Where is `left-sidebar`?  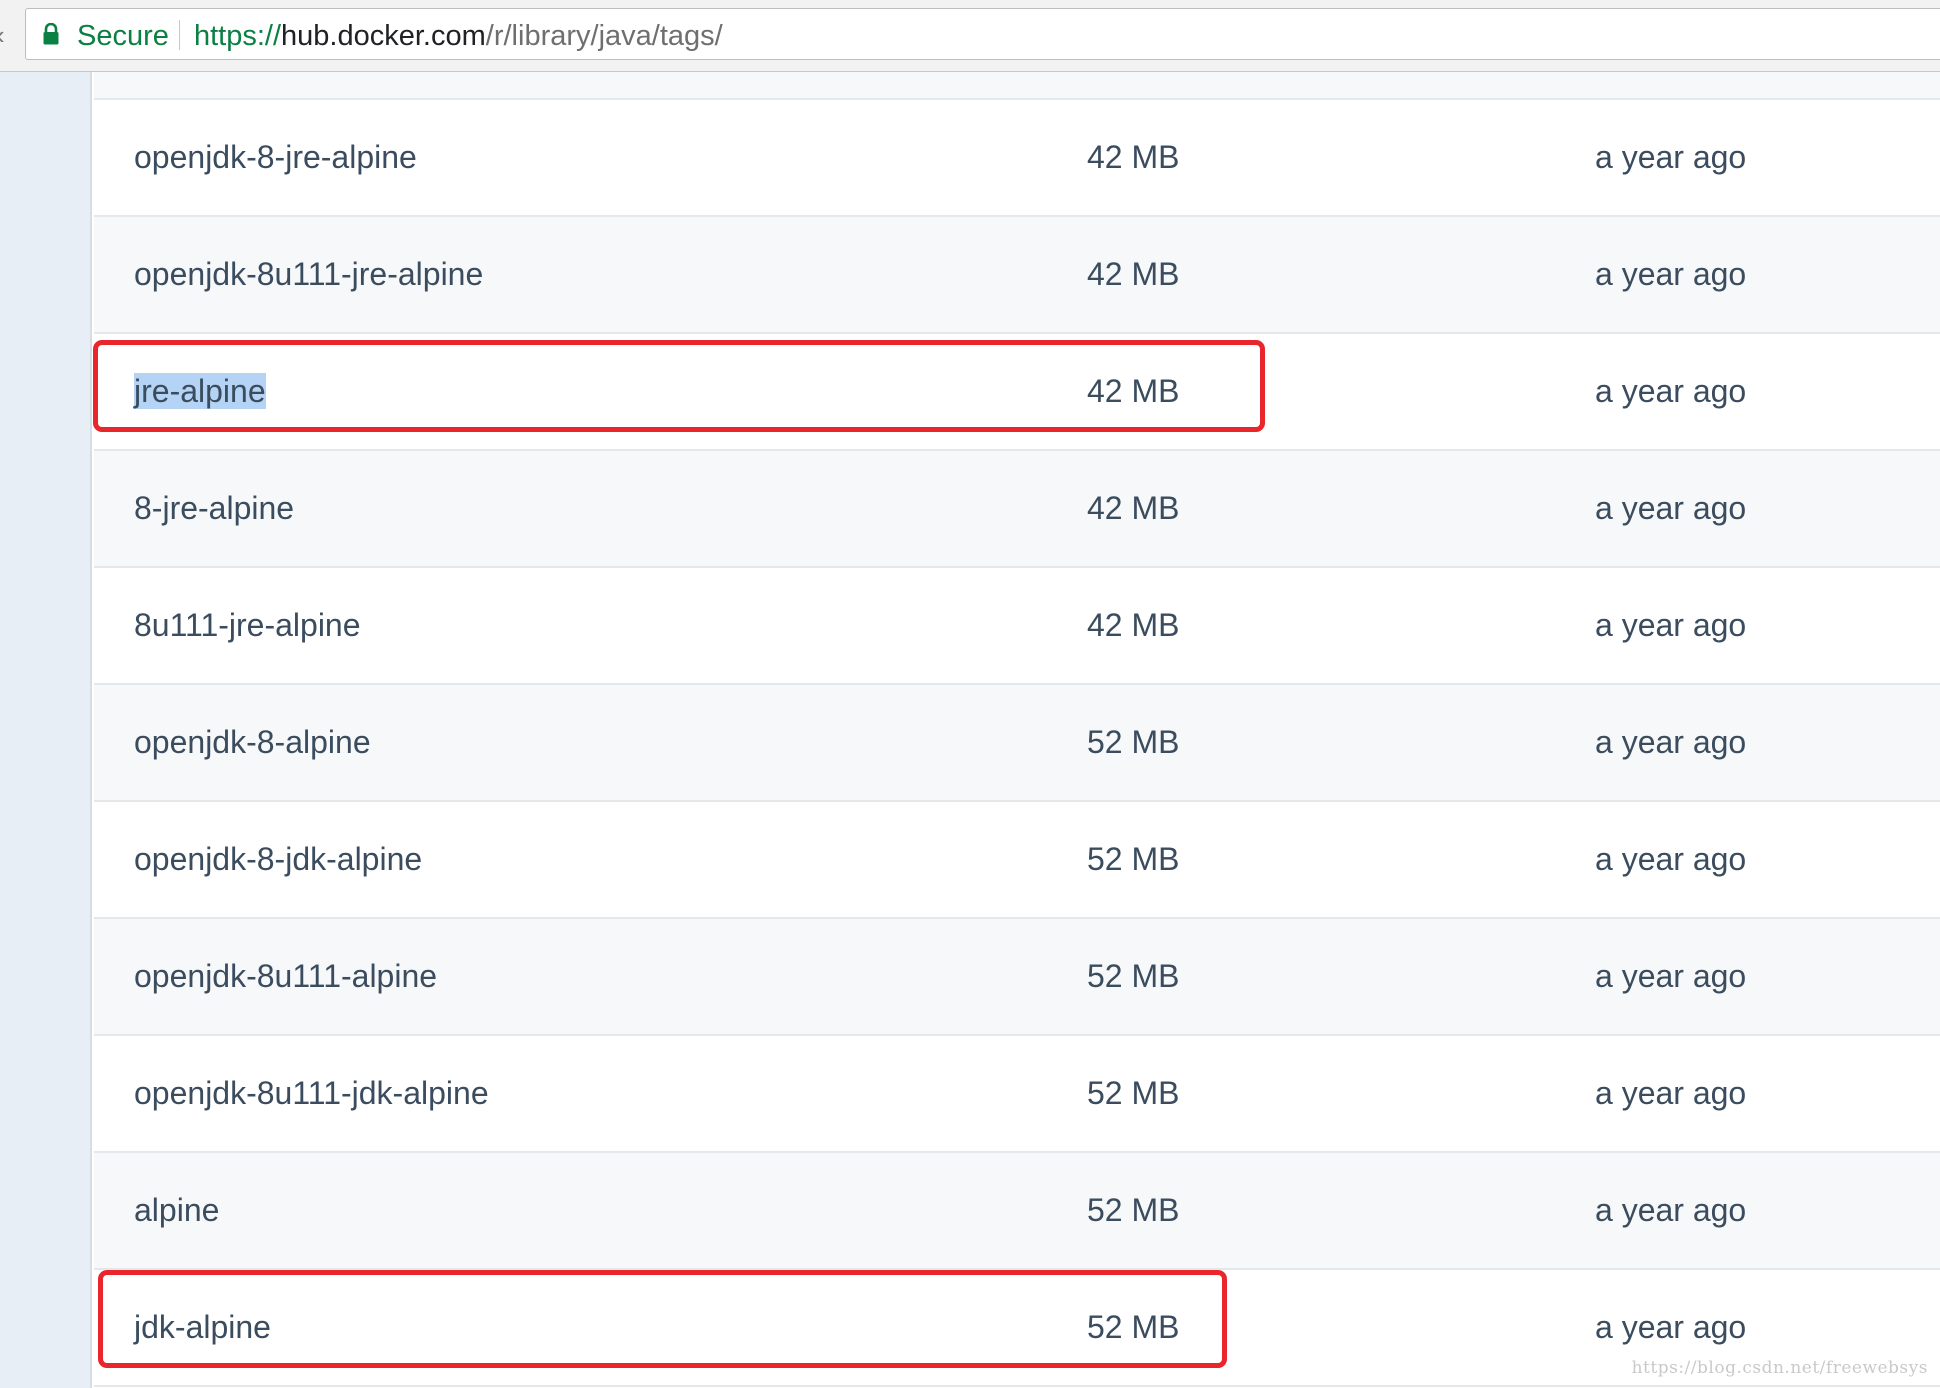
left-sidebar is located at coordinates (46, 730).